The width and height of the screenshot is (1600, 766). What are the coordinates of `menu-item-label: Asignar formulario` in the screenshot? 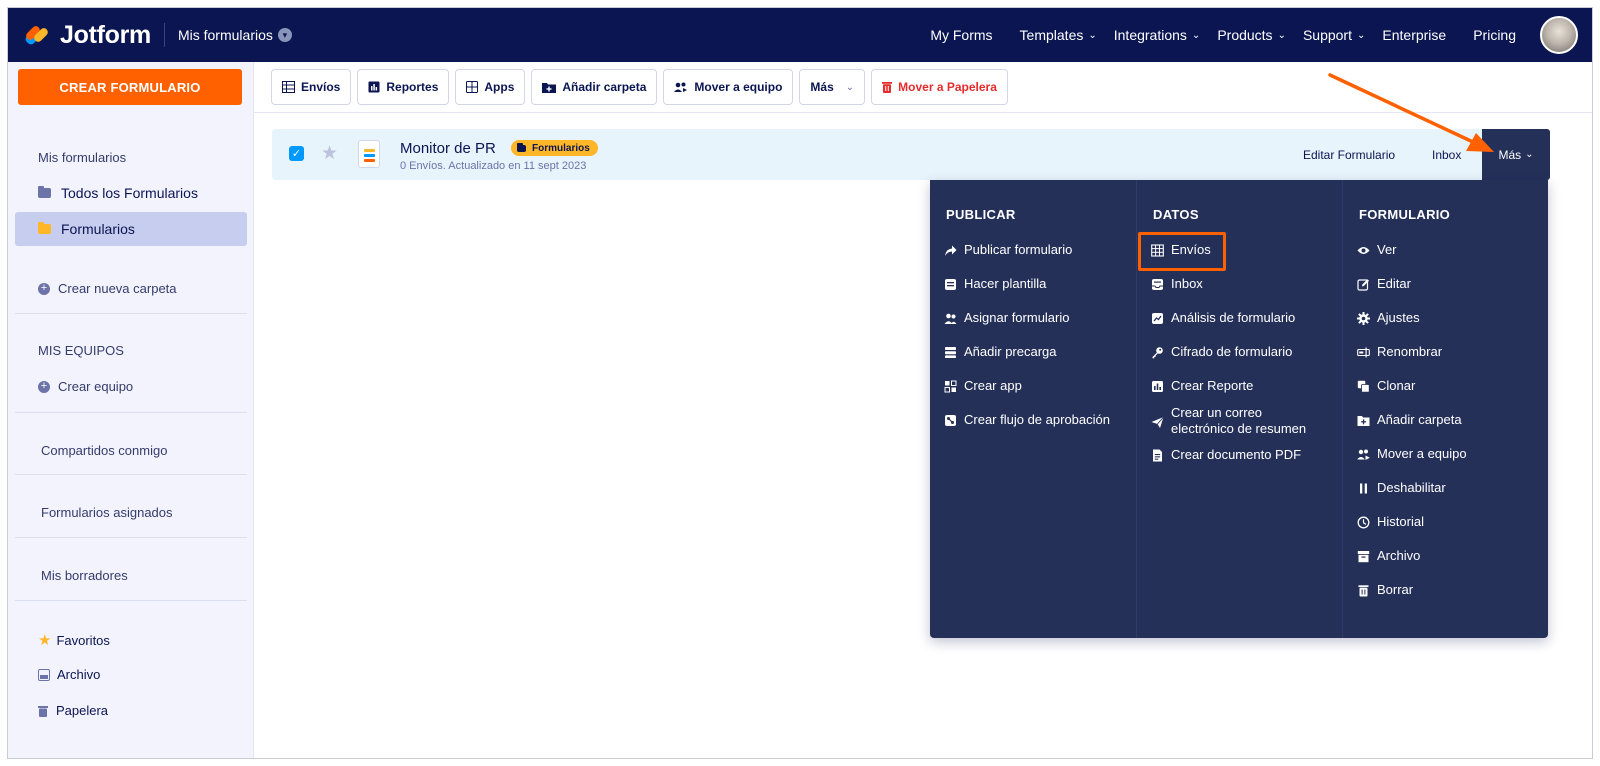 It's located at (1017, 317).